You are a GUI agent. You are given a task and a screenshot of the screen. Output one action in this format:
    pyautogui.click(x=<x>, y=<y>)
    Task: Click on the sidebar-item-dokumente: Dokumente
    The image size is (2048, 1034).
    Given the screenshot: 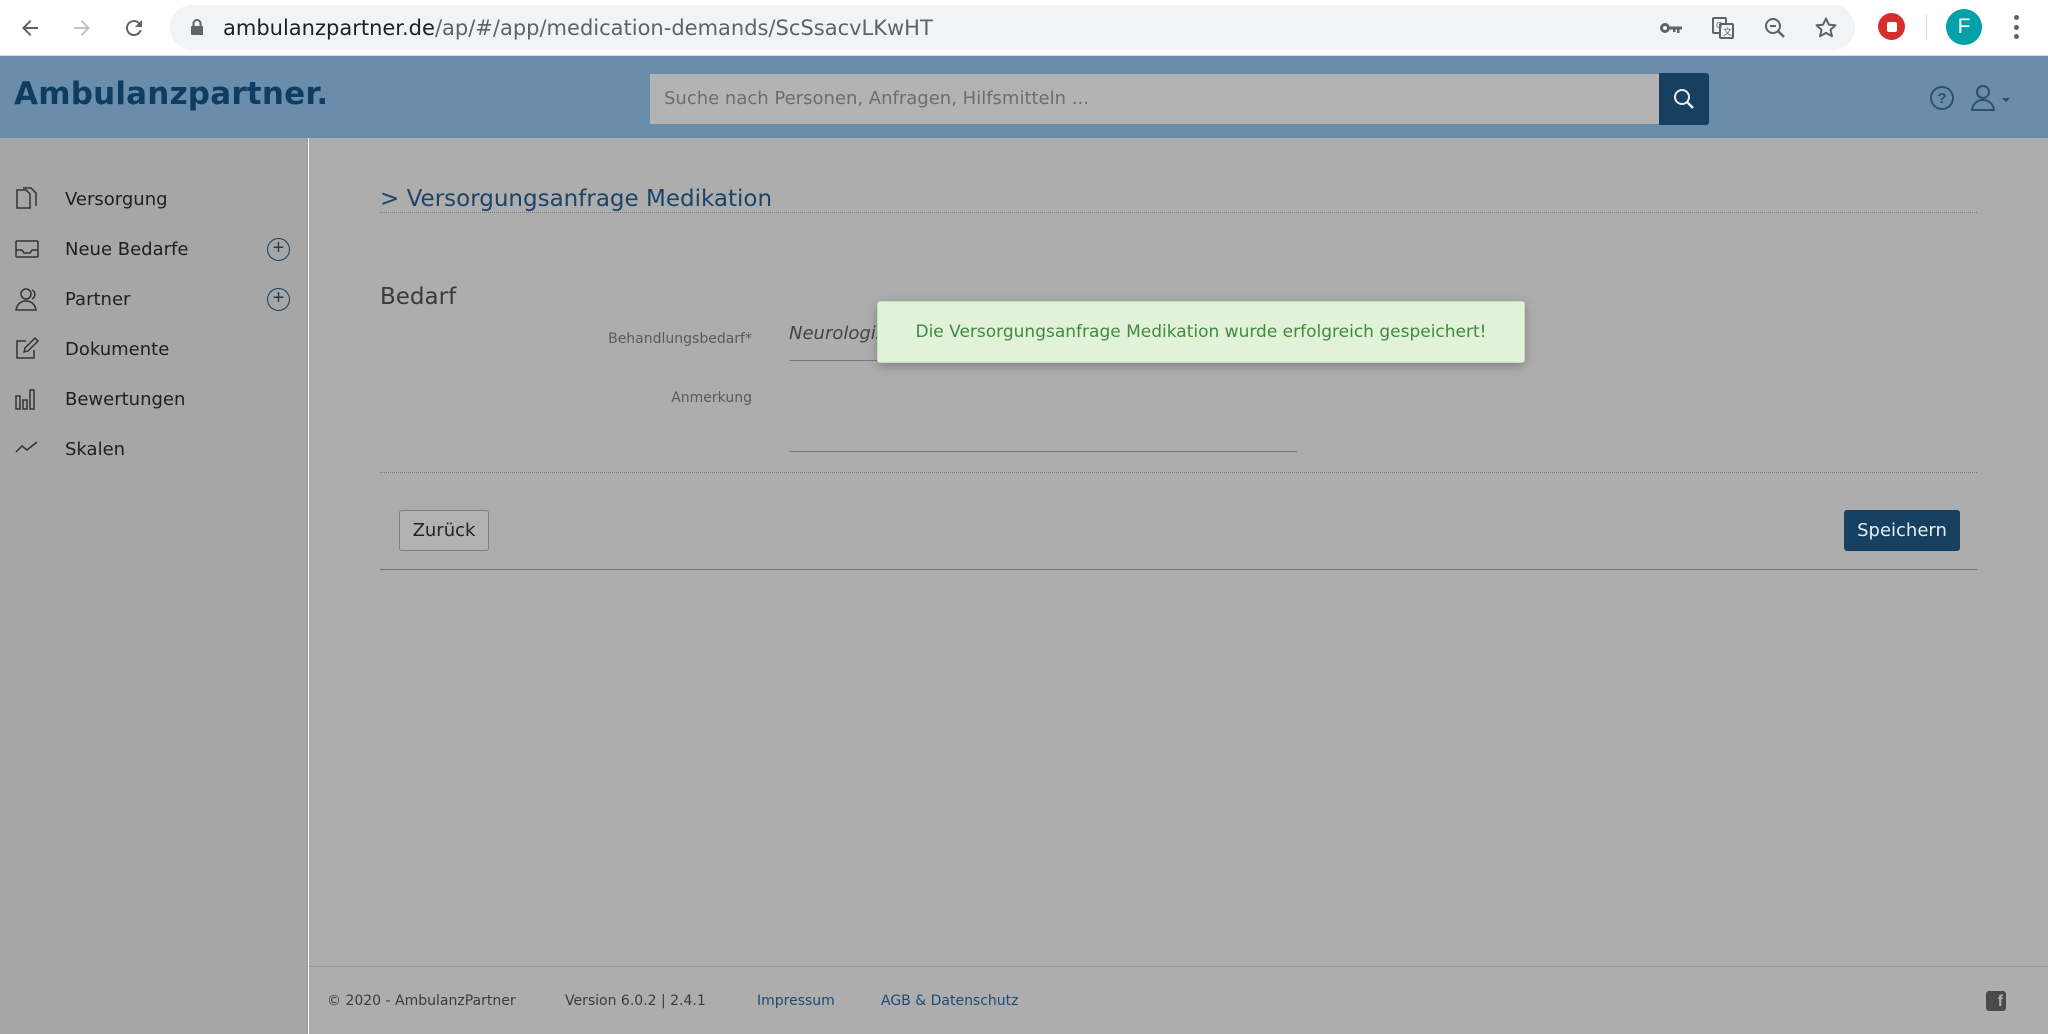 What is the action you would take?
    pyautogui.click(x=154, y=347)
    